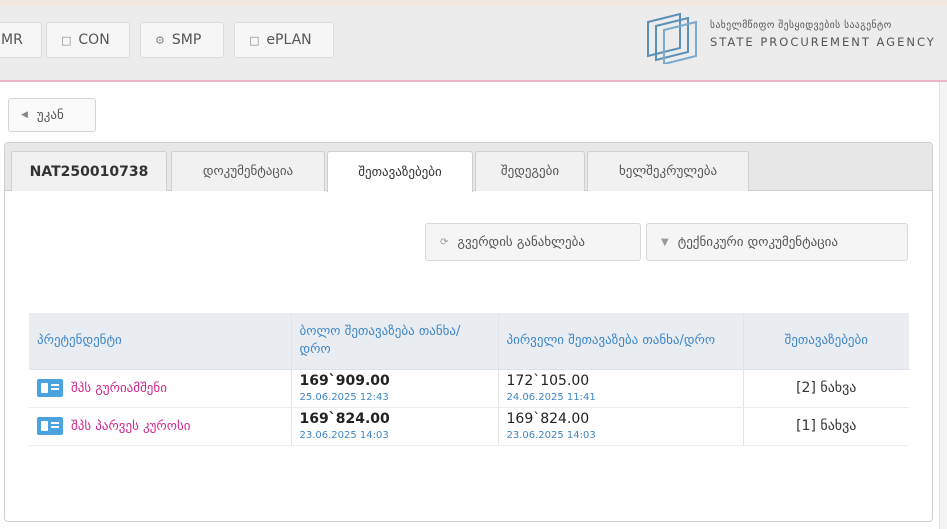 This screenshot has height=529, width=947. I want to click on first-offer-cell: 169`824.00 23.06.2025 14:03, so click(620, 426).